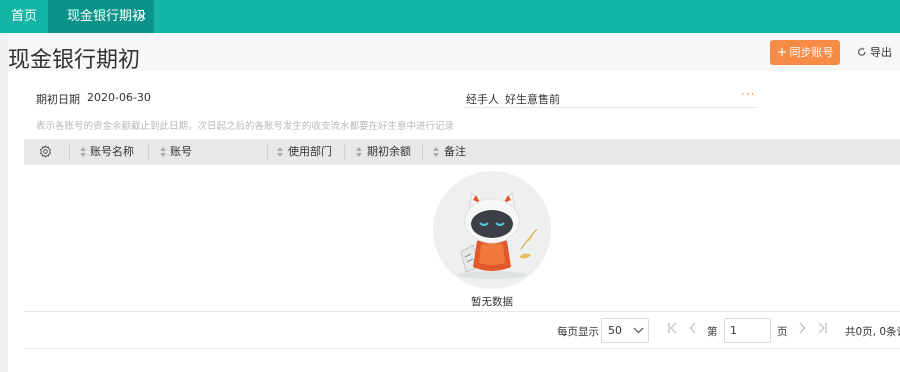 The height and width of the screenshot is (372, 900). I want to click on col-account-name: 账号名称, so click(112, 152).